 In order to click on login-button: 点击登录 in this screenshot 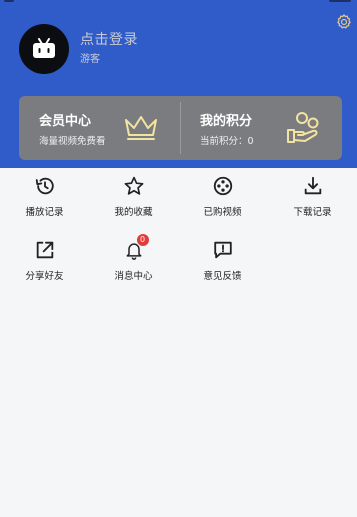, I will do `click(109, 39)`.